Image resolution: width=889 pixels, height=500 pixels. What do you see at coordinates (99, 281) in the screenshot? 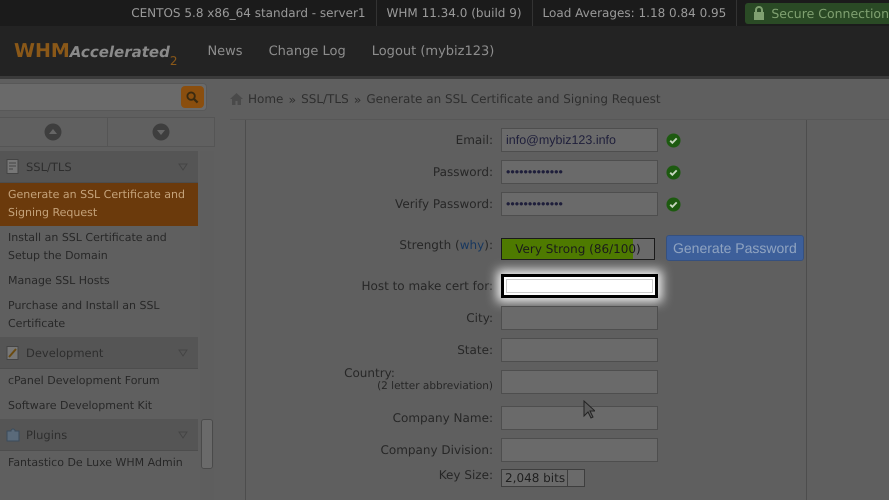
I see `sidebar-item: Manage SSL Hosts` at bounding box center [99, 281].